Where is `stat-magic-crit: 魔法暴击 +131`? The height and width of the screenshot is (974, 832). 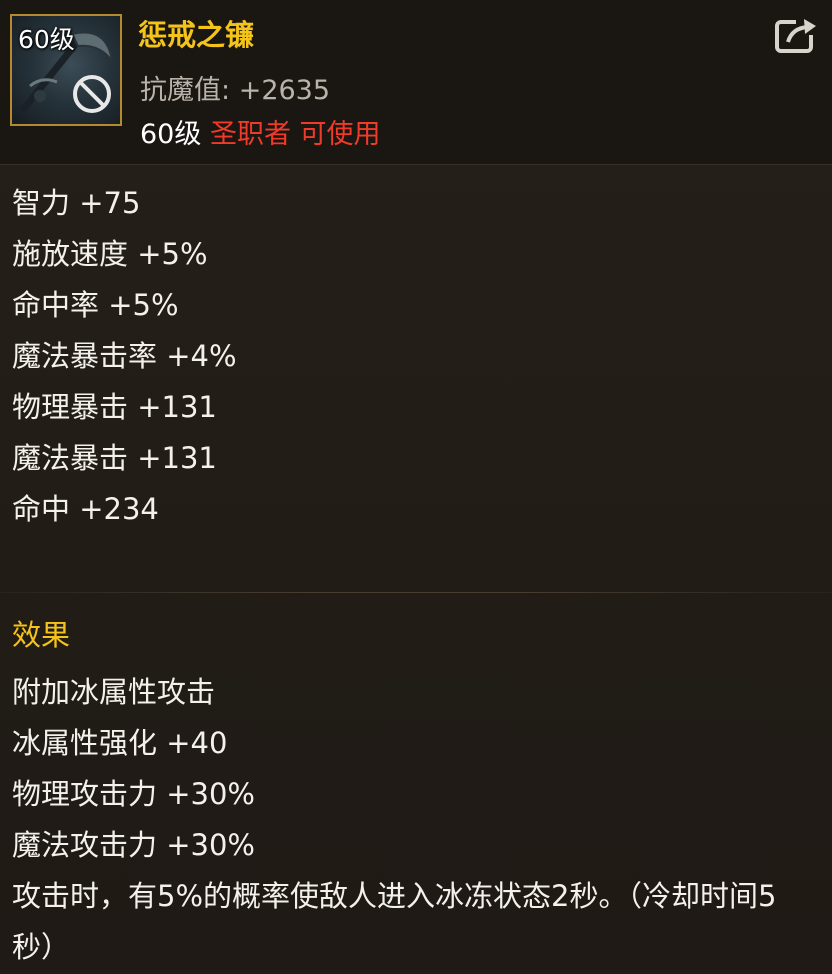
stat-magic-crit: 魔法暴击 +131 is located at coordinates (114, 458).